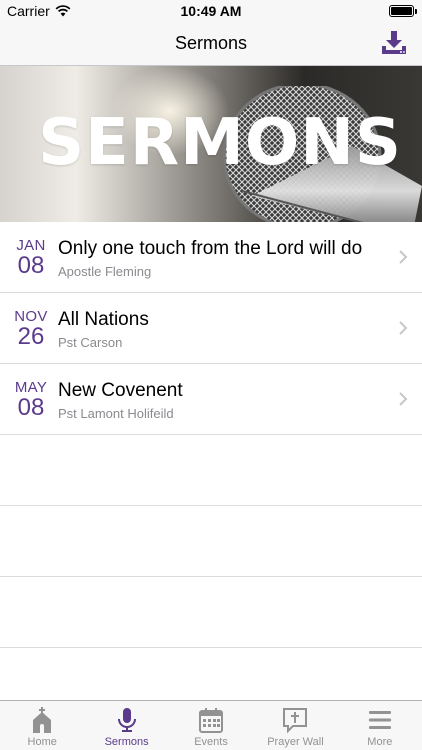 This screenshot has width=422, height=750. What do you see at coordinates (211, 328) in the screenshot?
I see `sermon-row: NOV 26 All Nations Pst Carson` at bounding box center [211, 328].